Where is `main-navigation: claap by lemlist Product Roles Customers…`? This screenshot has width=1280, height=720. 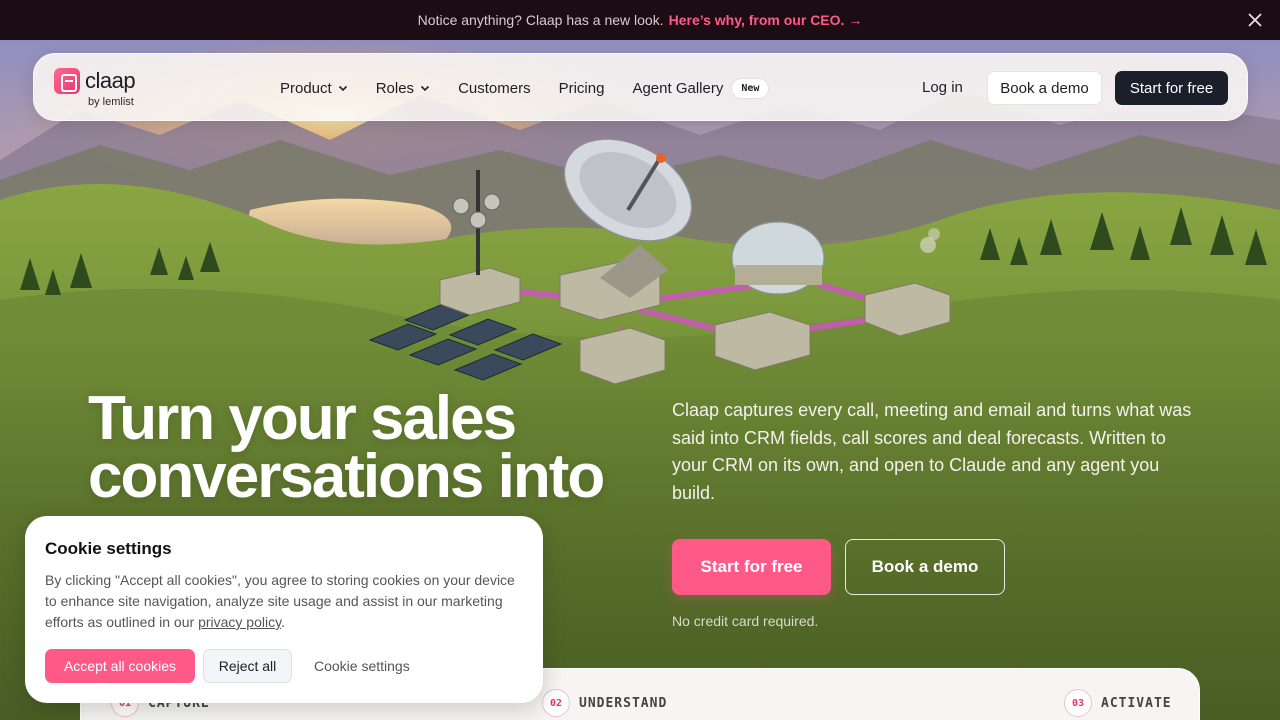
main-navigation: claap by lemlist Product Roles Customers… is located at coordinates (640, 87).